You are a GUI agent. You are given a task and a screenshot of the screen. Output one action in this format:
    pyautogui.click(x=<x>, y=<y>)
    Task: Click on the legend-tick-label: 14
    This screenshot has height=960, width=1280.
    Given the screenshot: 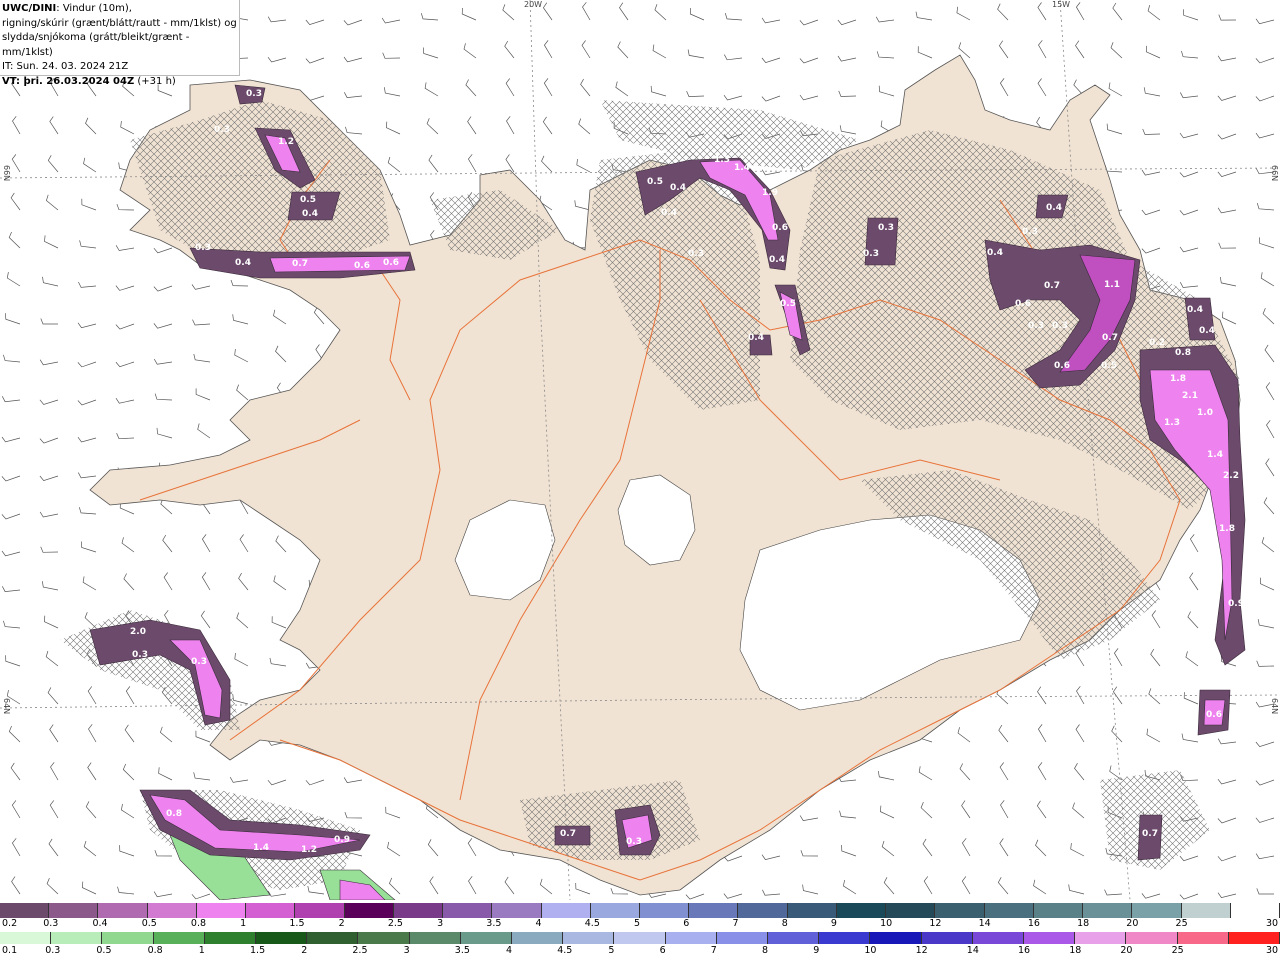 What is the action you would take?
    pyautogui.click(x=984, y=923)
    